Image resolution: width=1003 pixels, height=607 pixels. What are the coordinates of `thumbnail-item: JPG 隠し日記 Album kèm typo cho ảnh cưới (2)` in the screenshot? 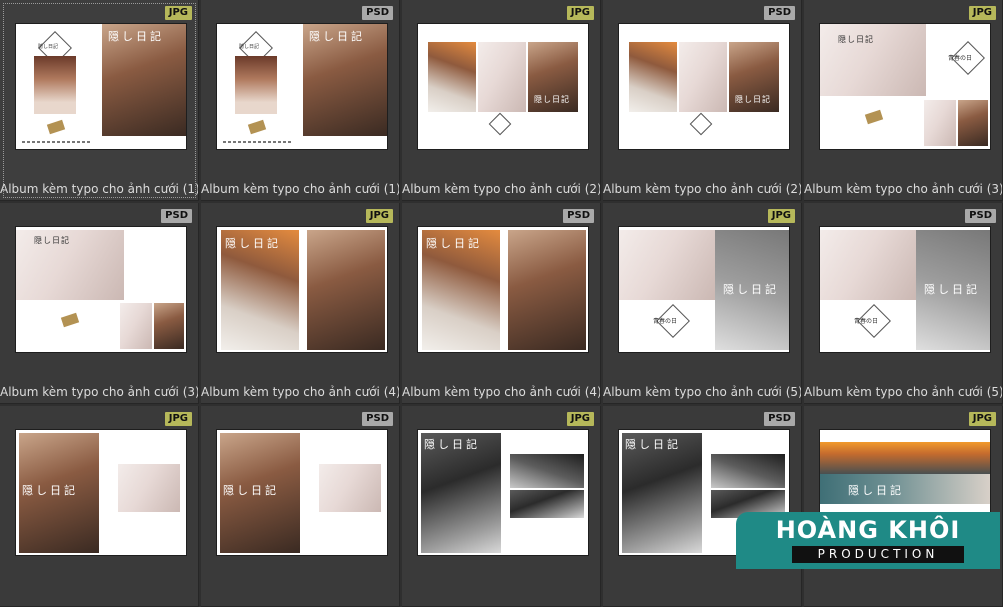 It's located at (501, 100).